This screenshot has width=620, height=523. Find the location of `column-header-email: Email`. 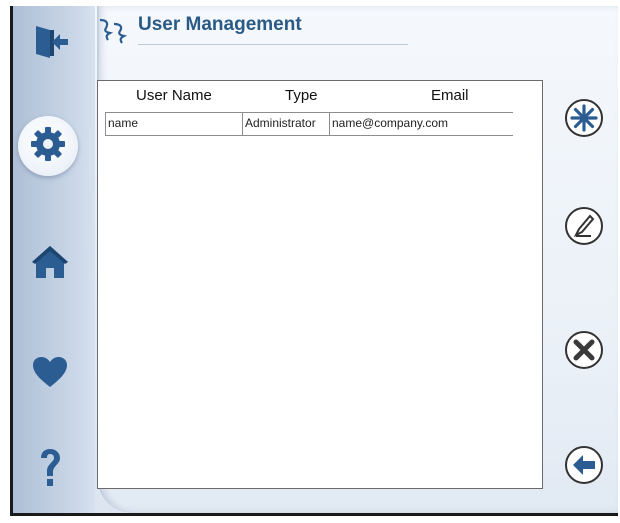

column-header-email: Email is located at coordinates (450, 95).